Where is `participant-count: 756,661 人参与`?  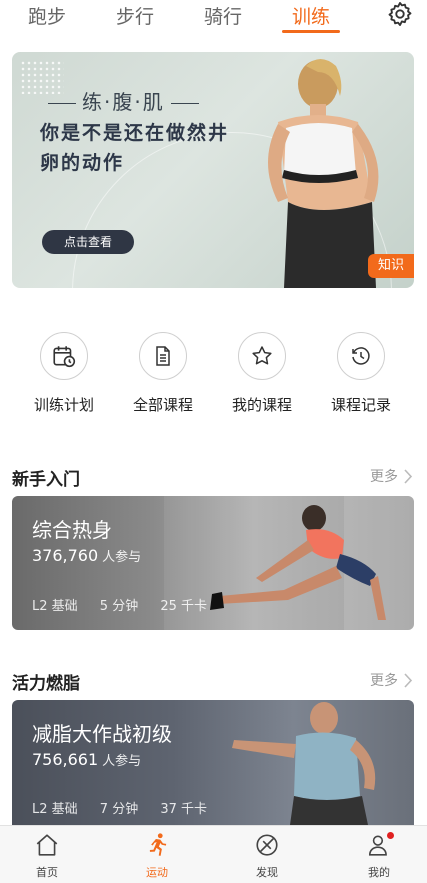
participant-count: 756,661 人参与 is located at coordinates (87, 759).